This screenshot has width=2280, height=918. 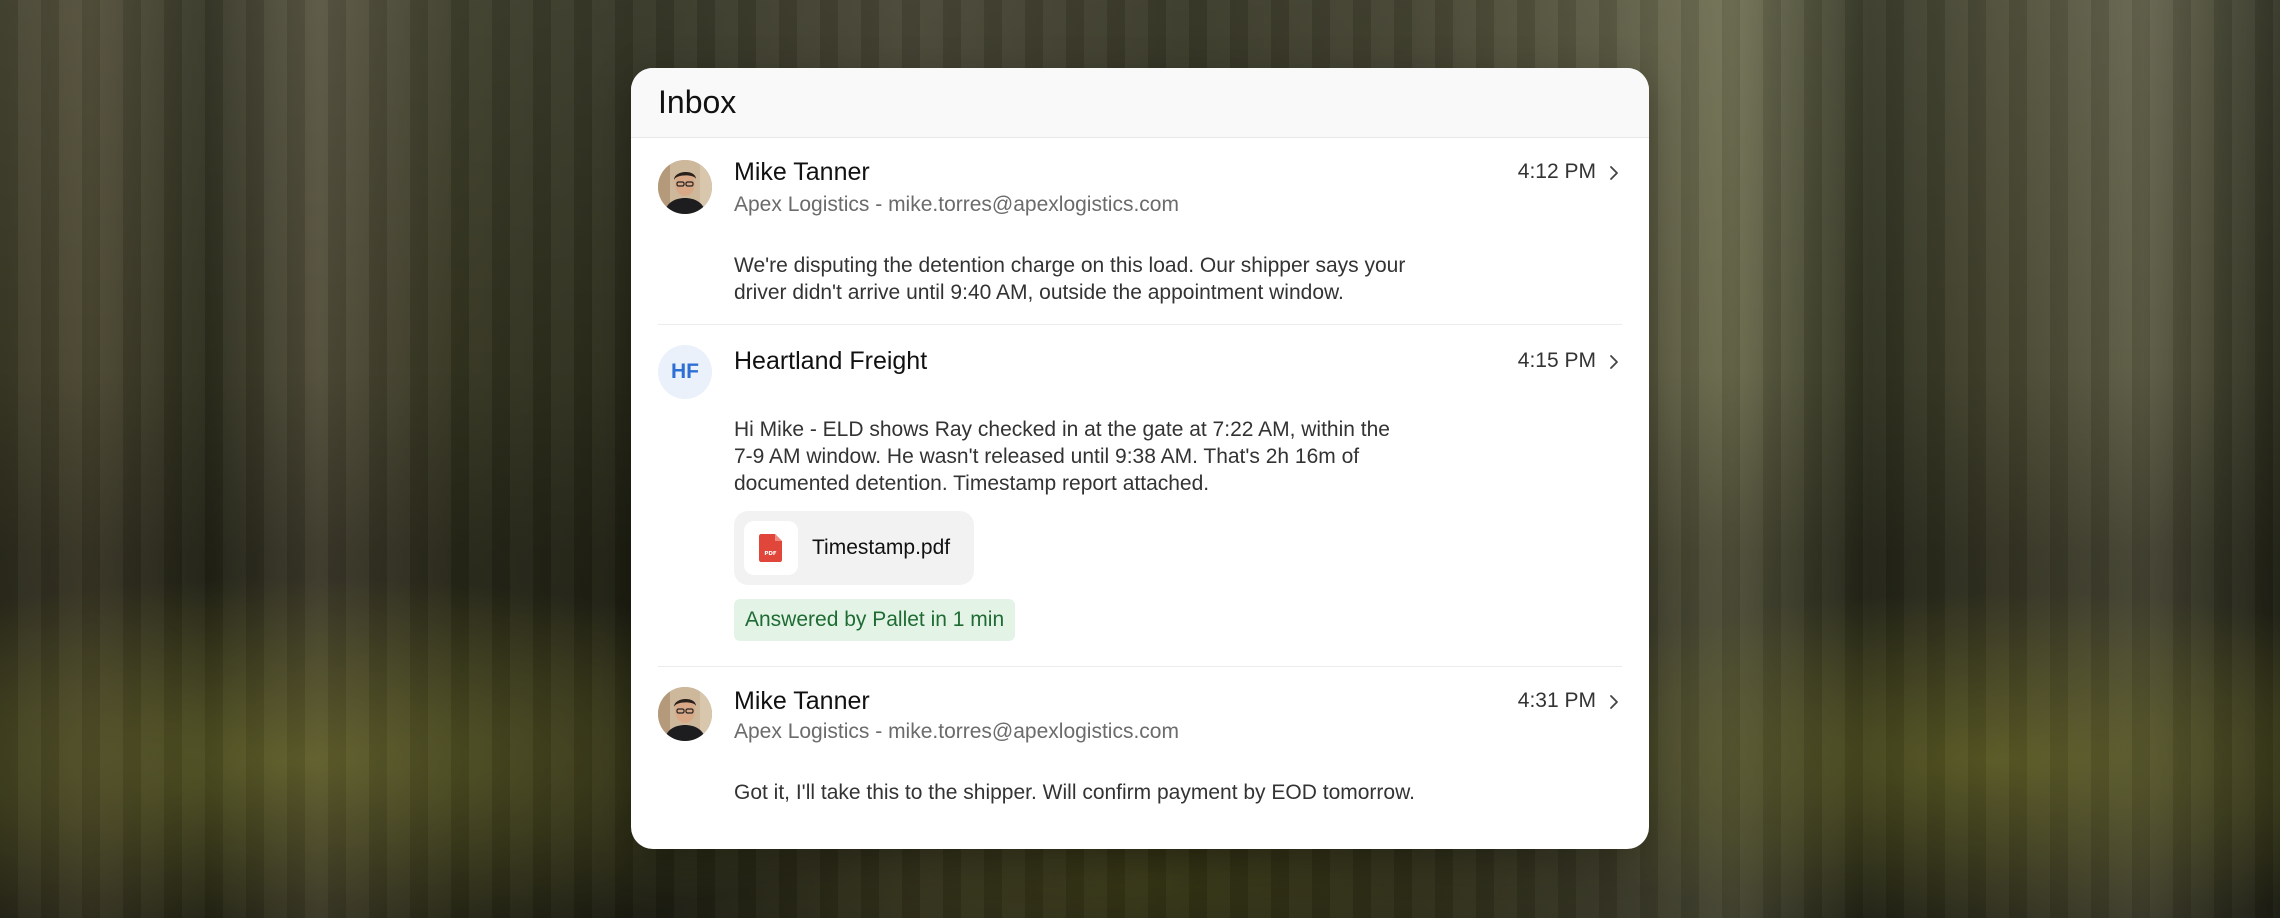 What do you see at coordinates (685, 372) in the screenshot?
I see `avatar-initials: HF` at bounding box center [685, 372].